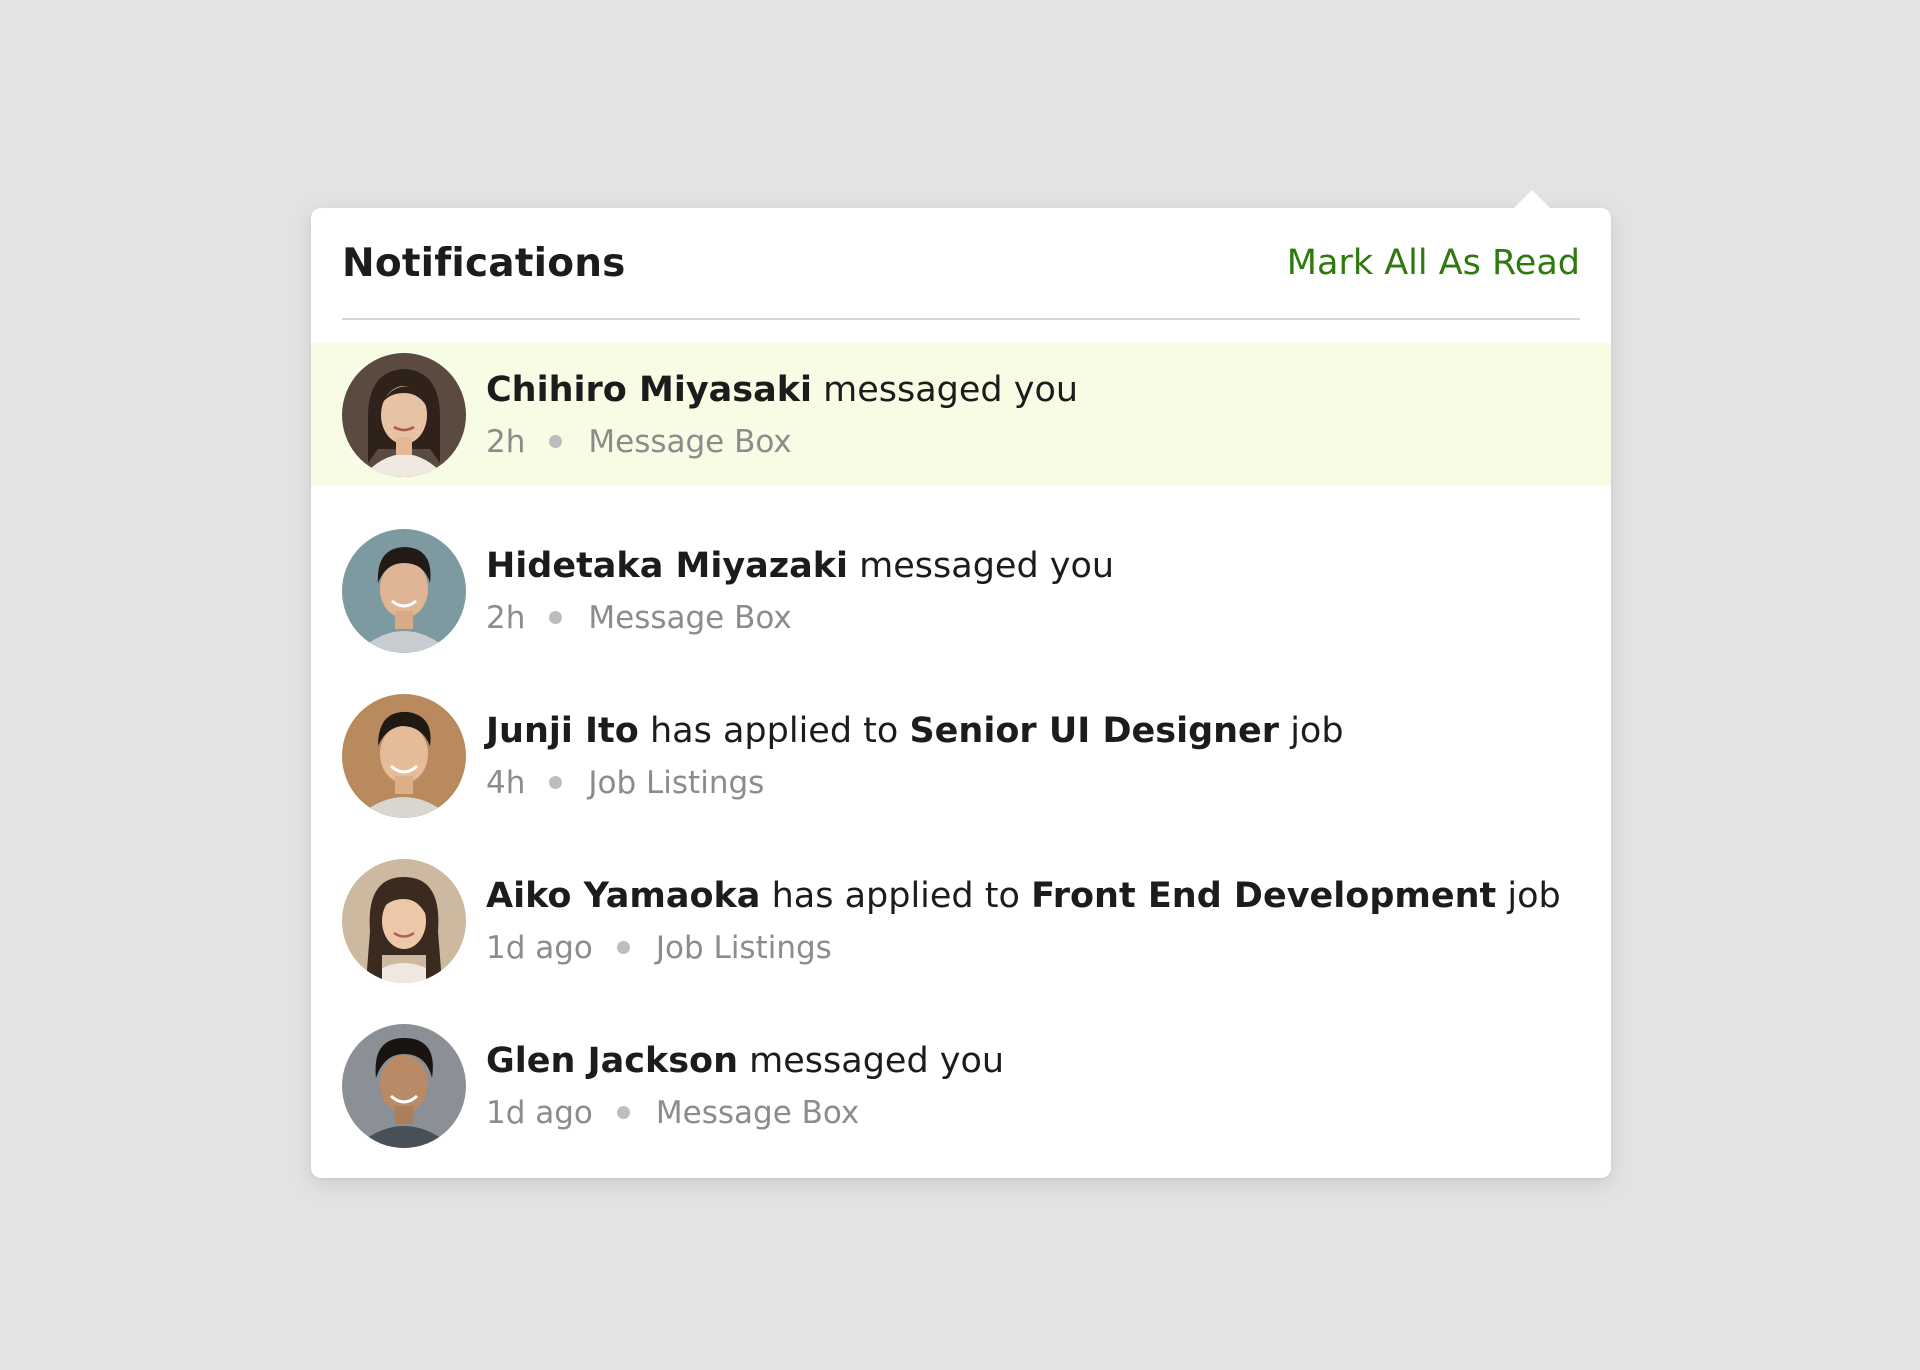 The image size is (1920, 1370). What do you see at coordinates (667, 565) in the screenshot?
I see `actor-name: Hidetaka Miyazaki` at bounding box center [667, 565].